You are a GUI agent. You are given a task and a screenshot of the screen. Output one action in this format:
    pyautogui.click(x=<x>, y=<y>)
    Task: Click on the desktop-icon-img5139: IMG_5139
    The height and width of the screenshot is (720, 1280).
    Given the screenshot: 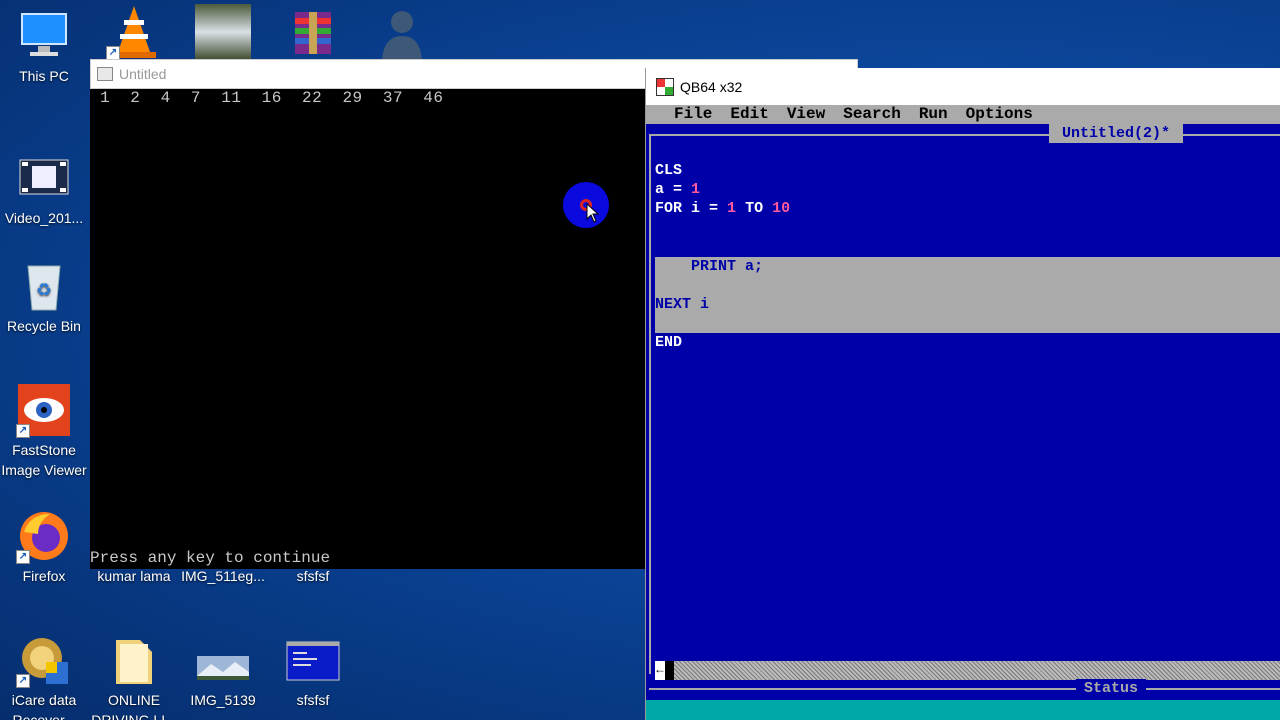 What is the action you would take?
    pyautogui.click(x=223, y=671)
    